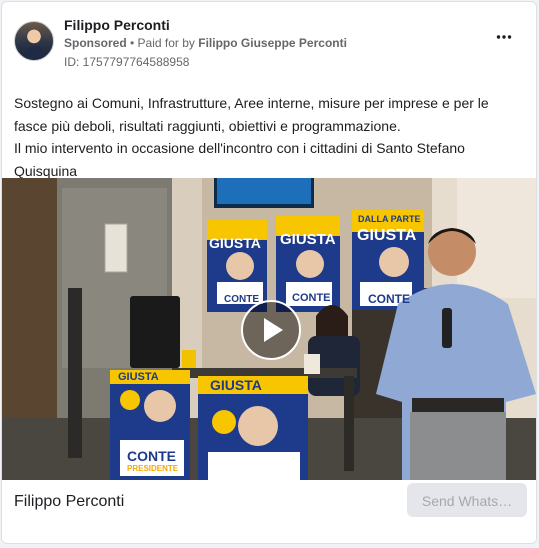 Image resolution: width=539 pixels, height=548 pixels. Describe the element at coordinates (311, 298) in the screenshot. I see `poster-name-2: CONTE` at that location.